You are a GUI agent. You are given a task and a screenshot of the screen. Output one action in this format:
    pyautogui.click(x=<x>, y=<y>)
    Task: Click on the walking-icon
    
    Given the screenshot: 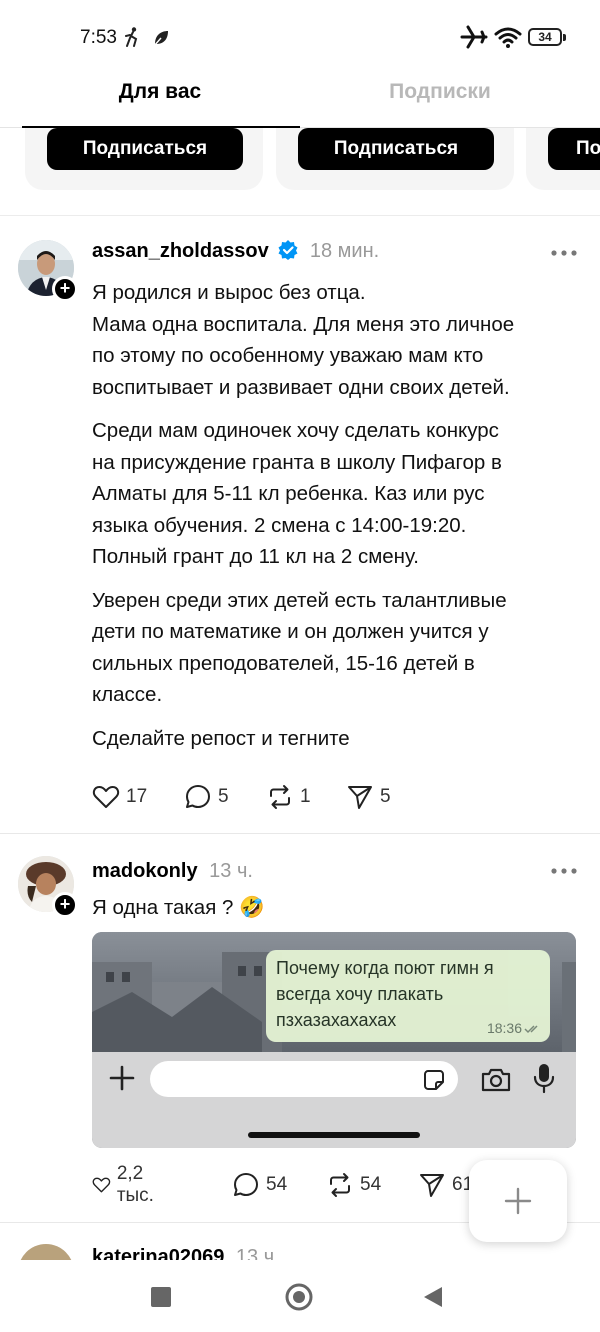 What is the action you would take?
    pyautogui.click(x=131, y=37)
    